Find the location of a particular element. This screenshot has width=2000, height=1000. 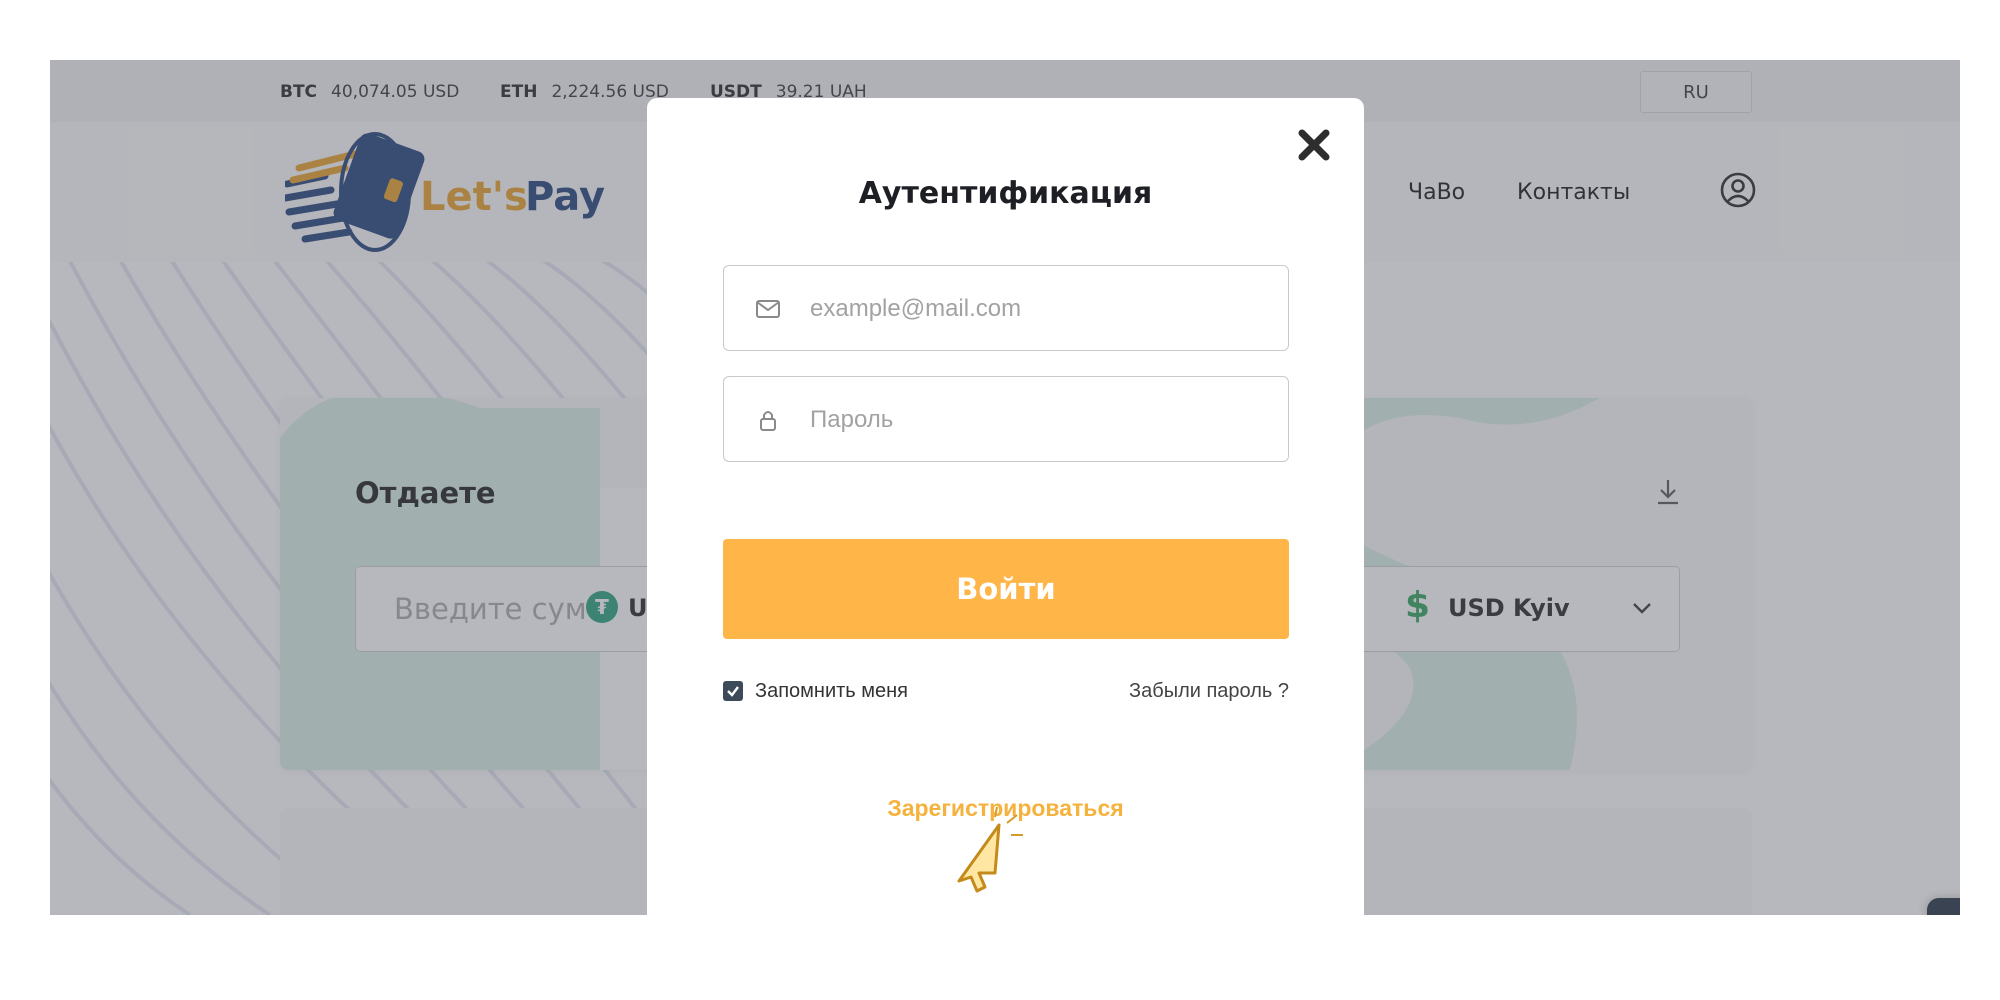

login-button: Войти is located at coordinates (1006, 589).